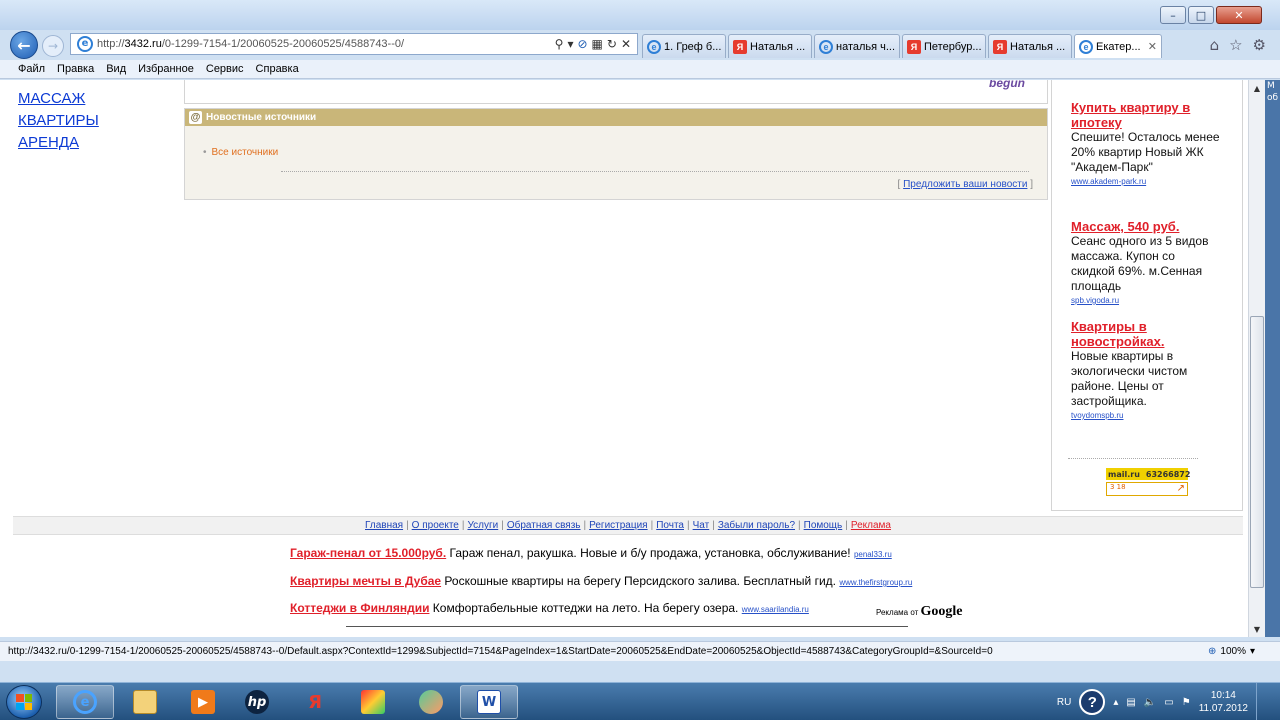 The height and width of the screenshot is (720, 1280). I want to click on scroll-thumb, so click(1257, 452).